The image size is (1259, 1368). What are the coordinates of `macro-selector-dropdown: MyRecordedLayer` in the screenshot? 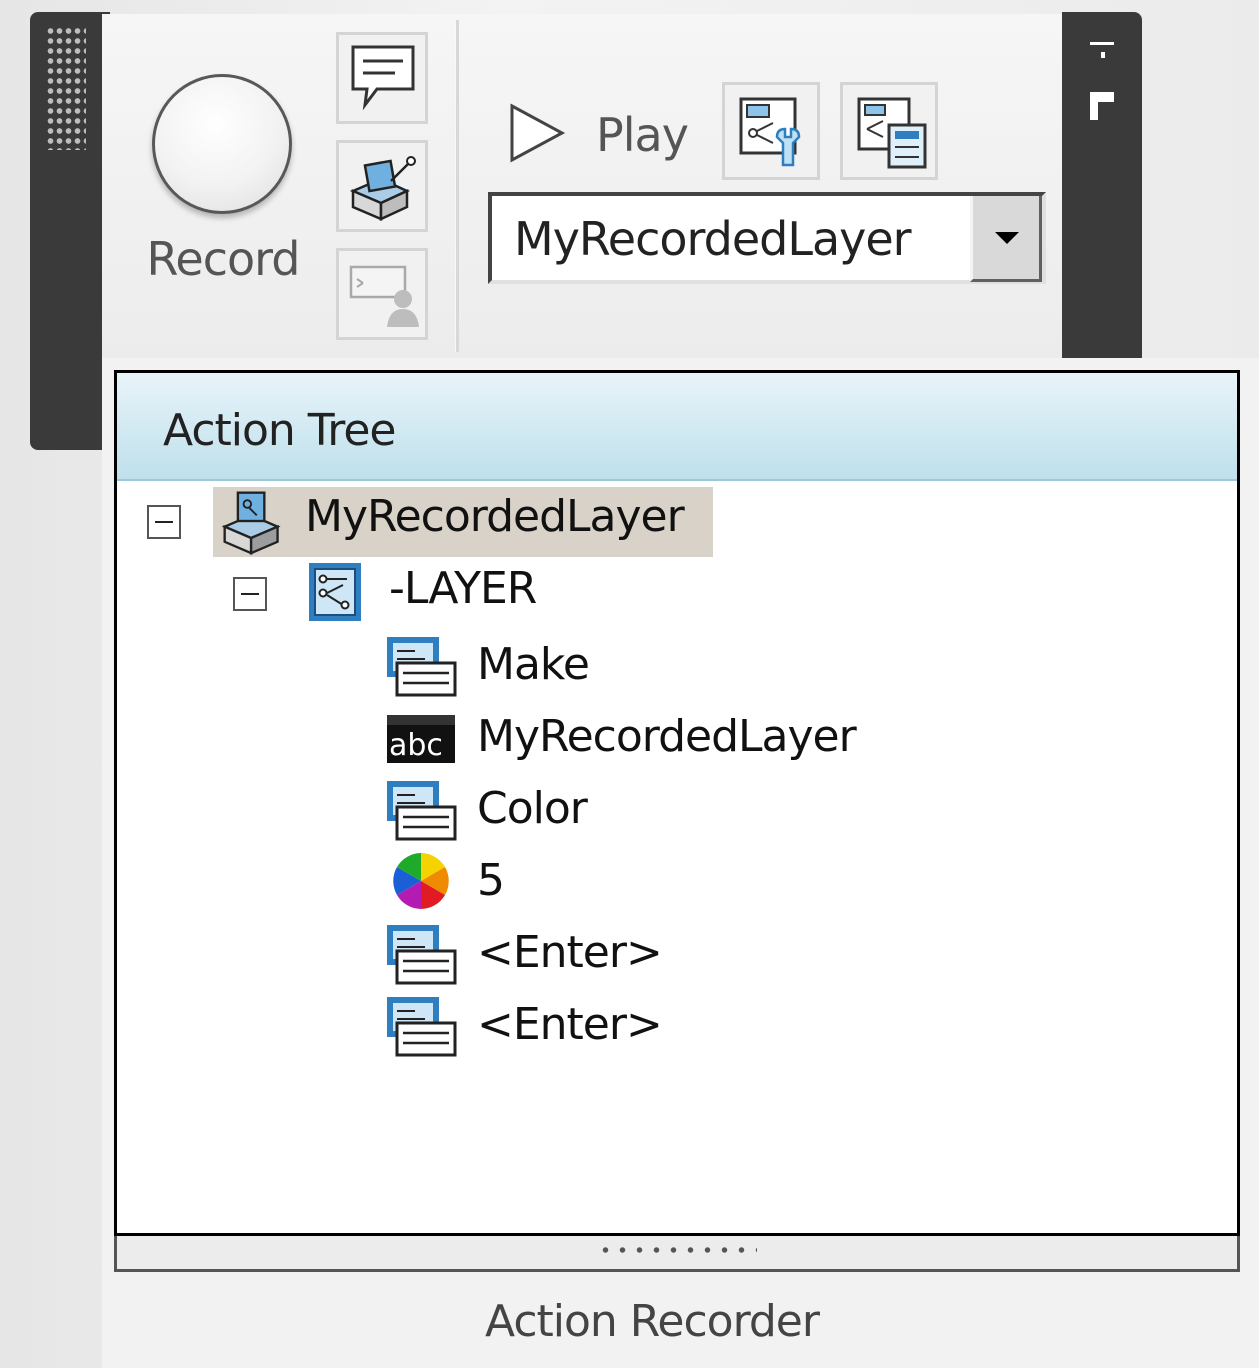 It's located at (767, 238).